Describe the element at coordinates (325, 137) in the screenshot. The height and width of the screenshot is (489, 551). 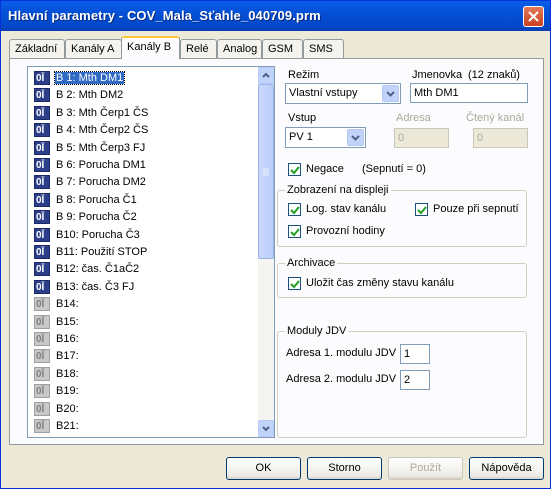
I see `vstup-select: PV 1` at that location.